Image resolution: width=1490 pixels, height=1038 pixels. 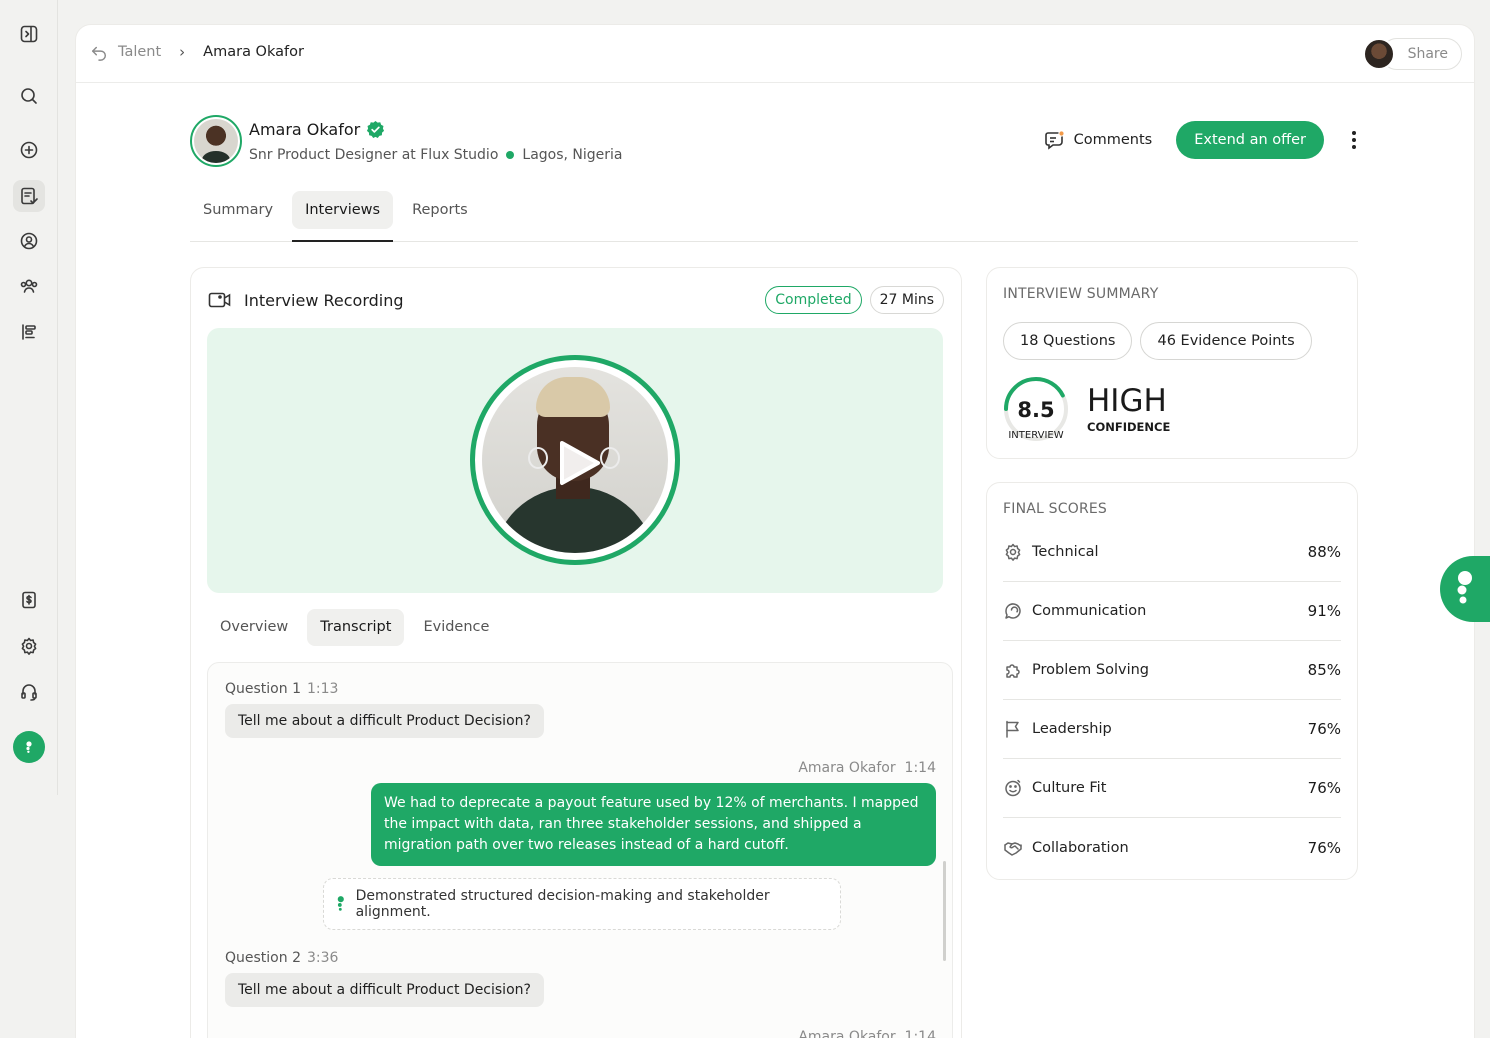 I want to click on settings-icon, so click(x=29, y=646).